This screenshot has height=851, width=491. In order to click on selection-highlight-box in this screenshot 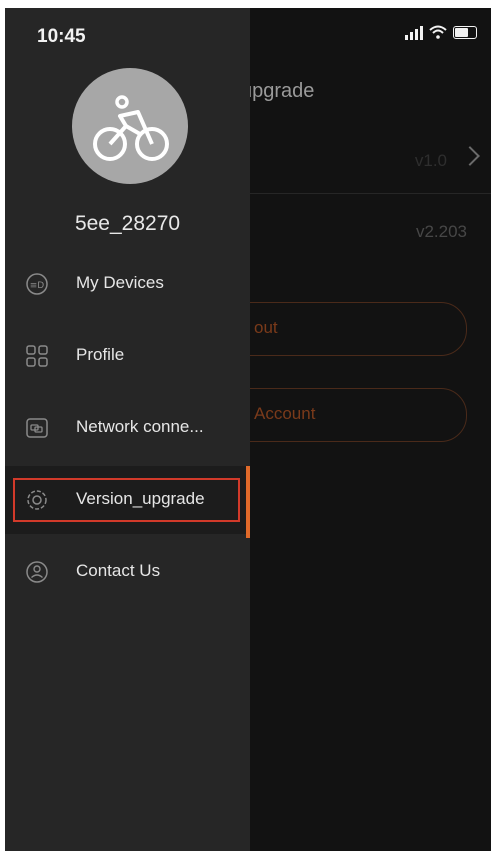, I will do `click(126, 500)`.